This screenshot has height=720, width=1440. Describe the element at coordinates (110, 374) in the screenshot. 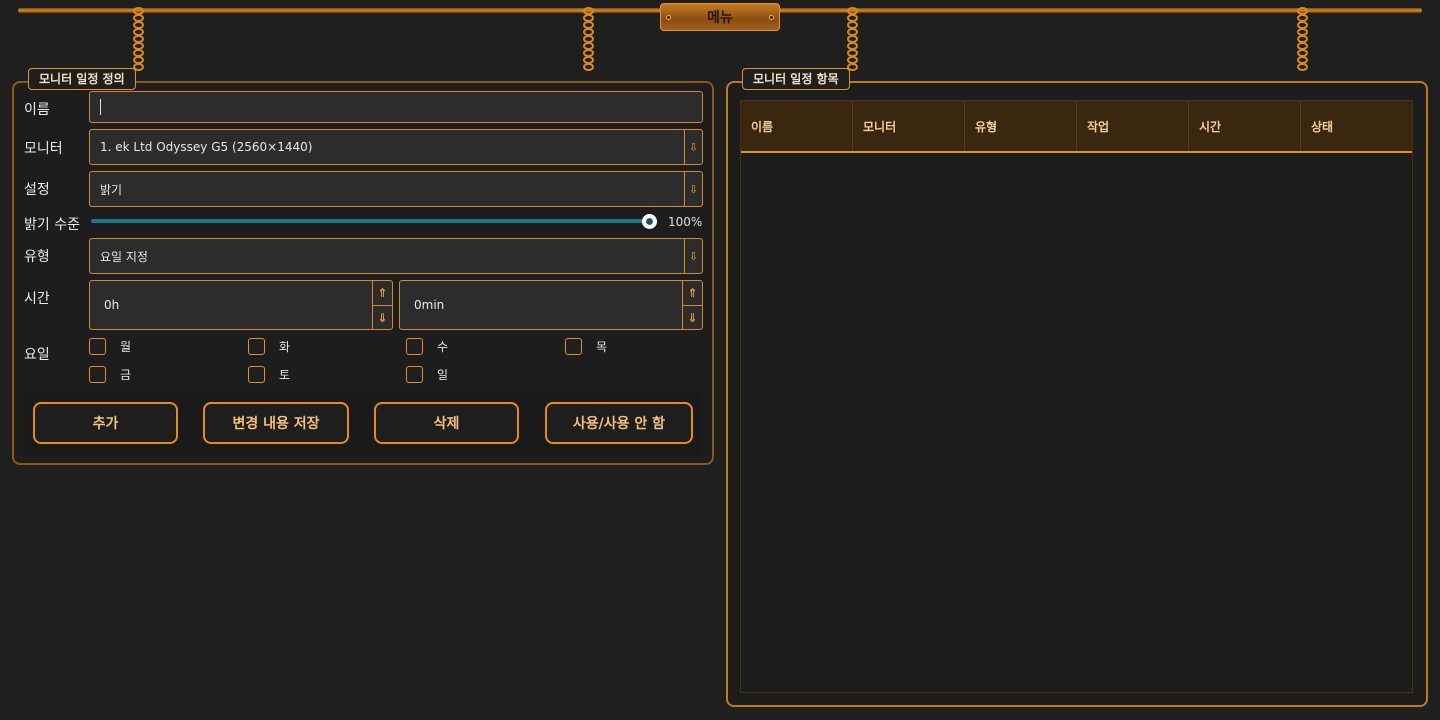

I see `day-checkbox-fri: 금` at that location.